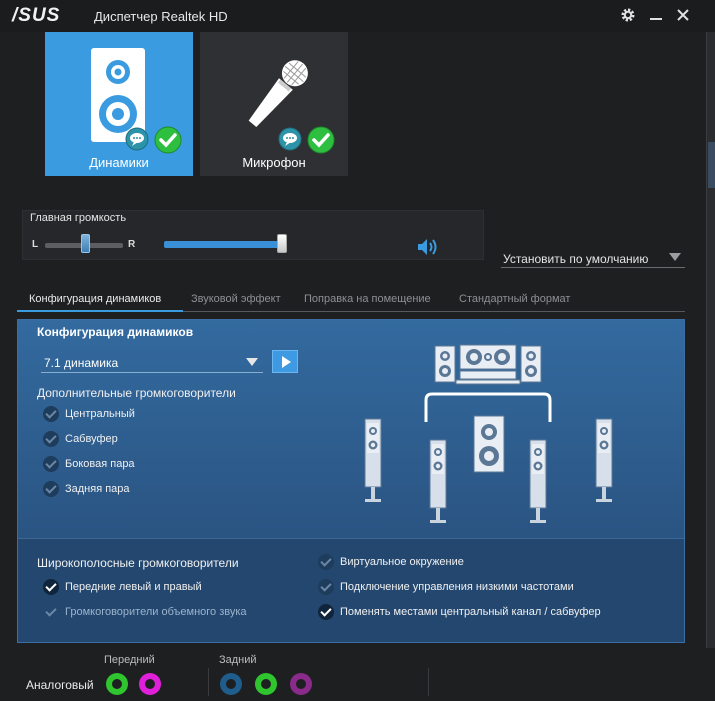  I want to click on checkbox-front-lr: Передние левый и правый, so click(122, 587).